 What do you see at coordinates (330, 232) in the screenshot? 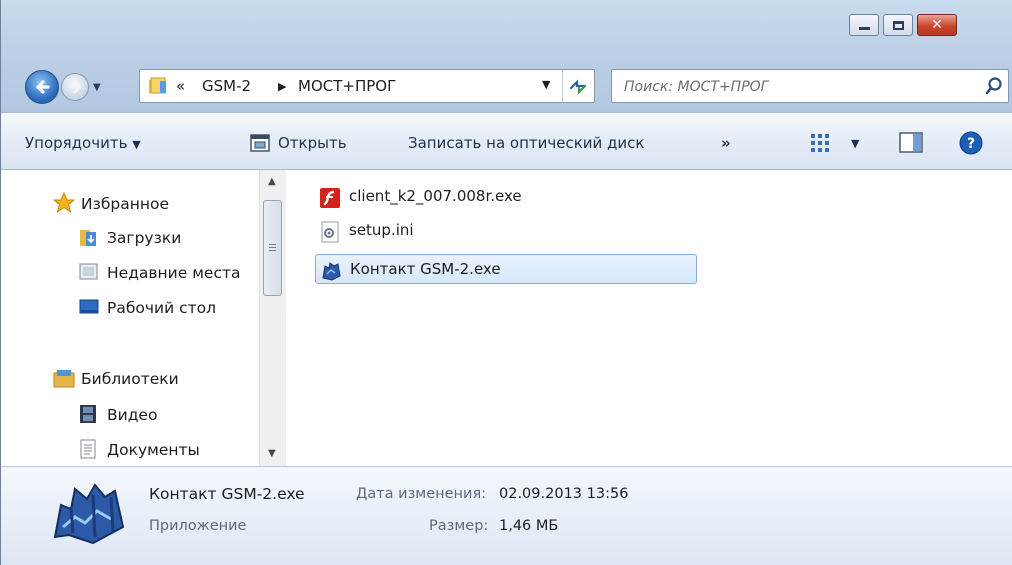
I see `ini-settings-icon` at bounding box center [330, 232].